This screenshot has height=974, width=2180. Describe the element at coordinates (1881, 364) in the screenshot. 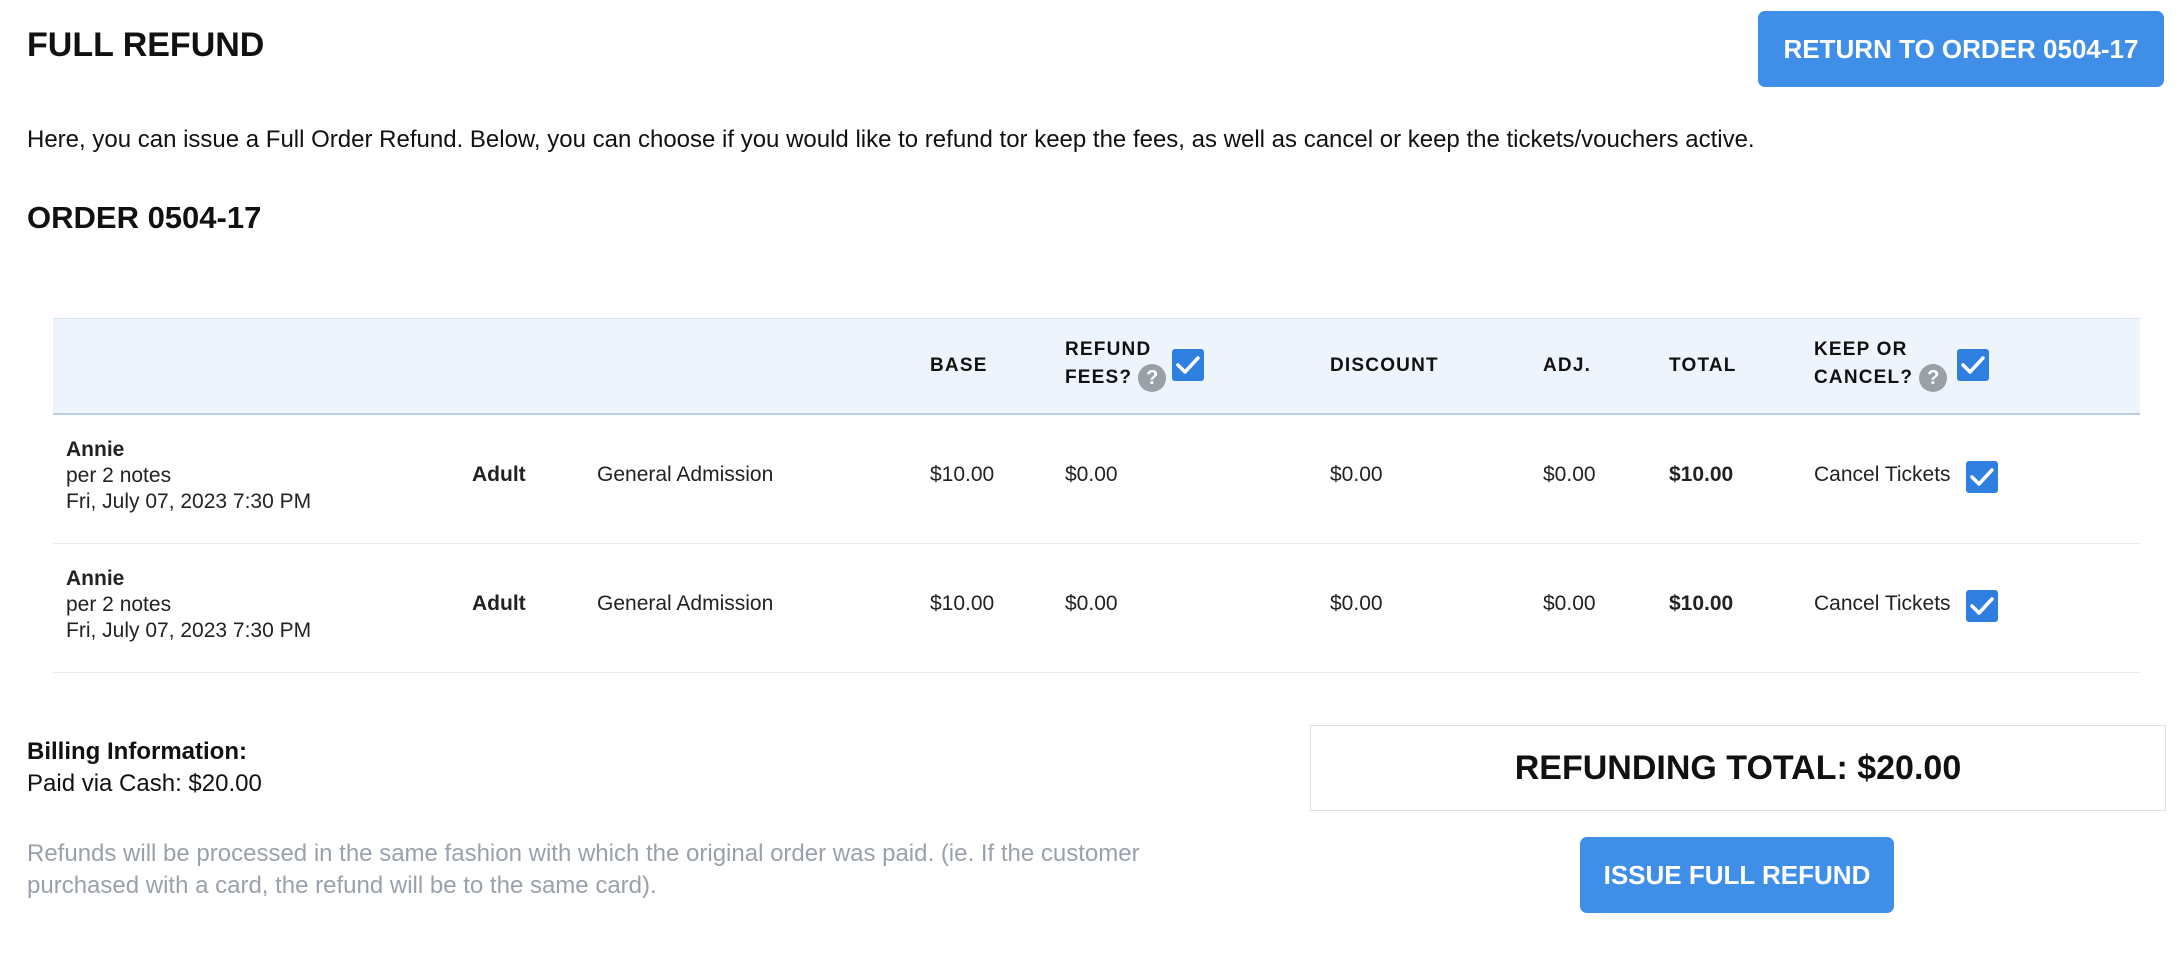

I see `header-keep-or-cancel: KEEP OR CANCEL??` at that location.